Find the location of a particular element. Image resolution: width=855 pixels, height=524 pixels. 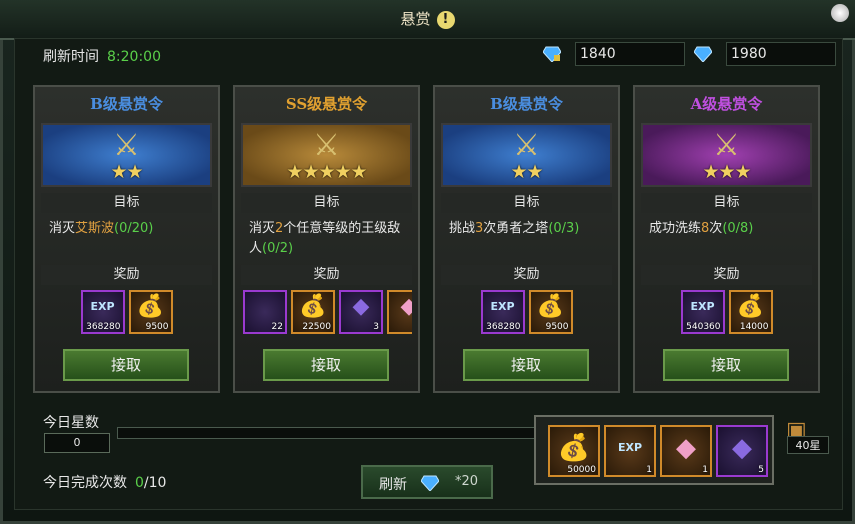

card-banner: ⚔ ★★ is located at coordinates (526, 155).